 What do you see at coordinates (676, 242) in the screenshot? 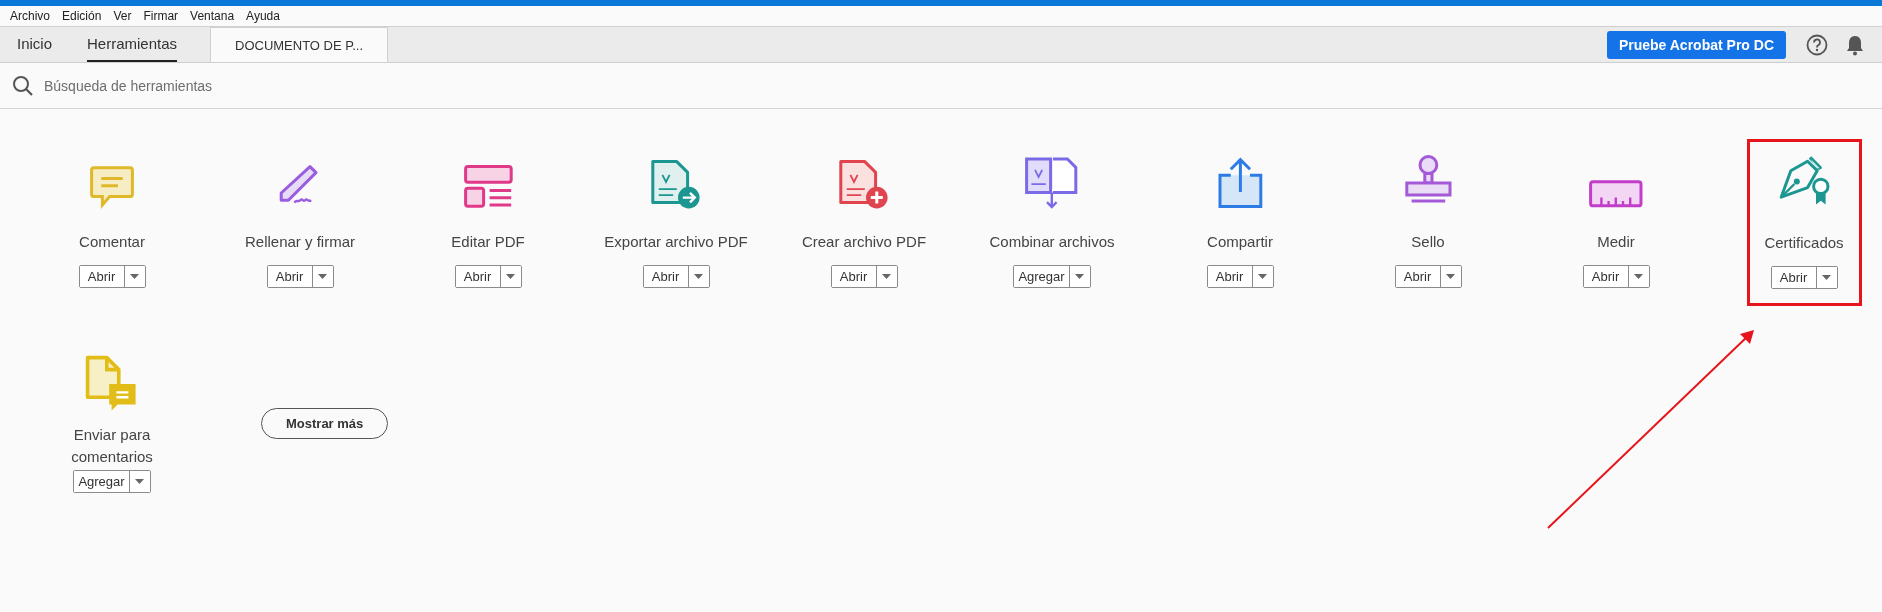
I see `tool-label: Exportar archivo PDF` at bounding box center [676, 242].